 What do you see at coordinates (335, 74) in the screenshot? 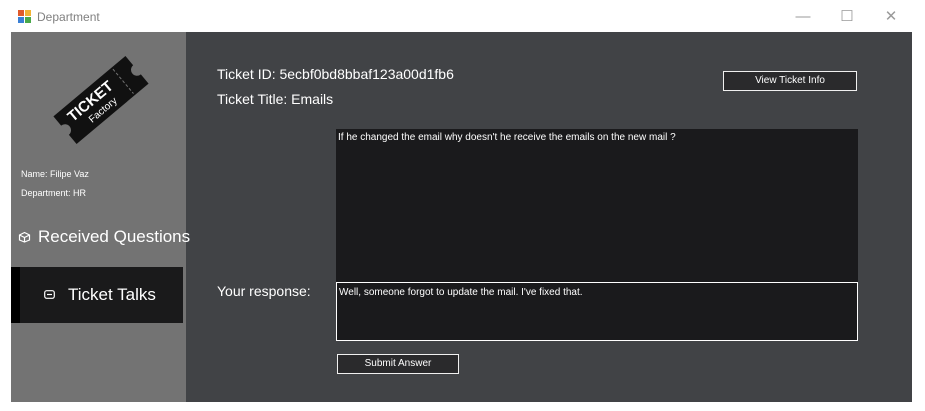
I see `ticket-id: Ticket ID: 5ecbf0bd8bbaf123a00d1fb6` at bounding box center [335, 74].